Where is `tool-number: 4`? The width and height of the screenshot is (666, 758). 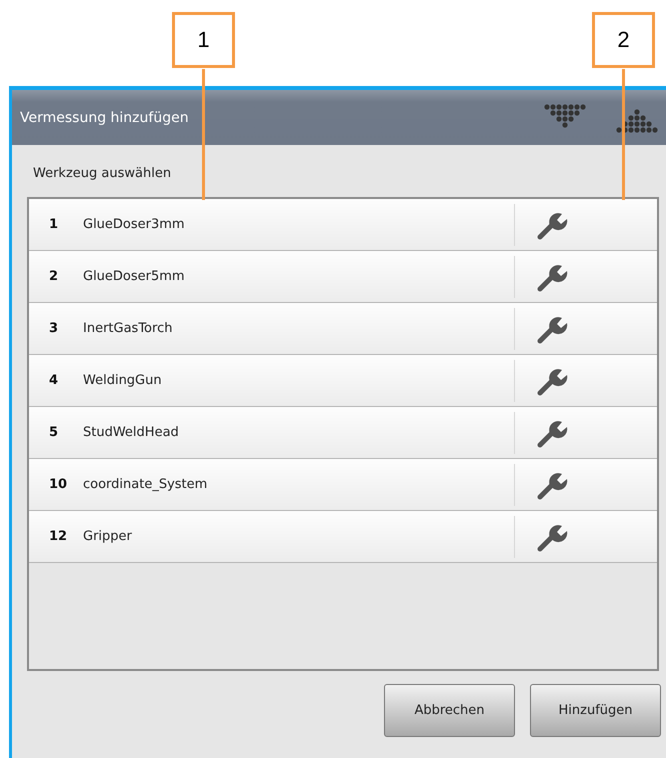 tool-number: 4 is located at coordinates (54, 380).